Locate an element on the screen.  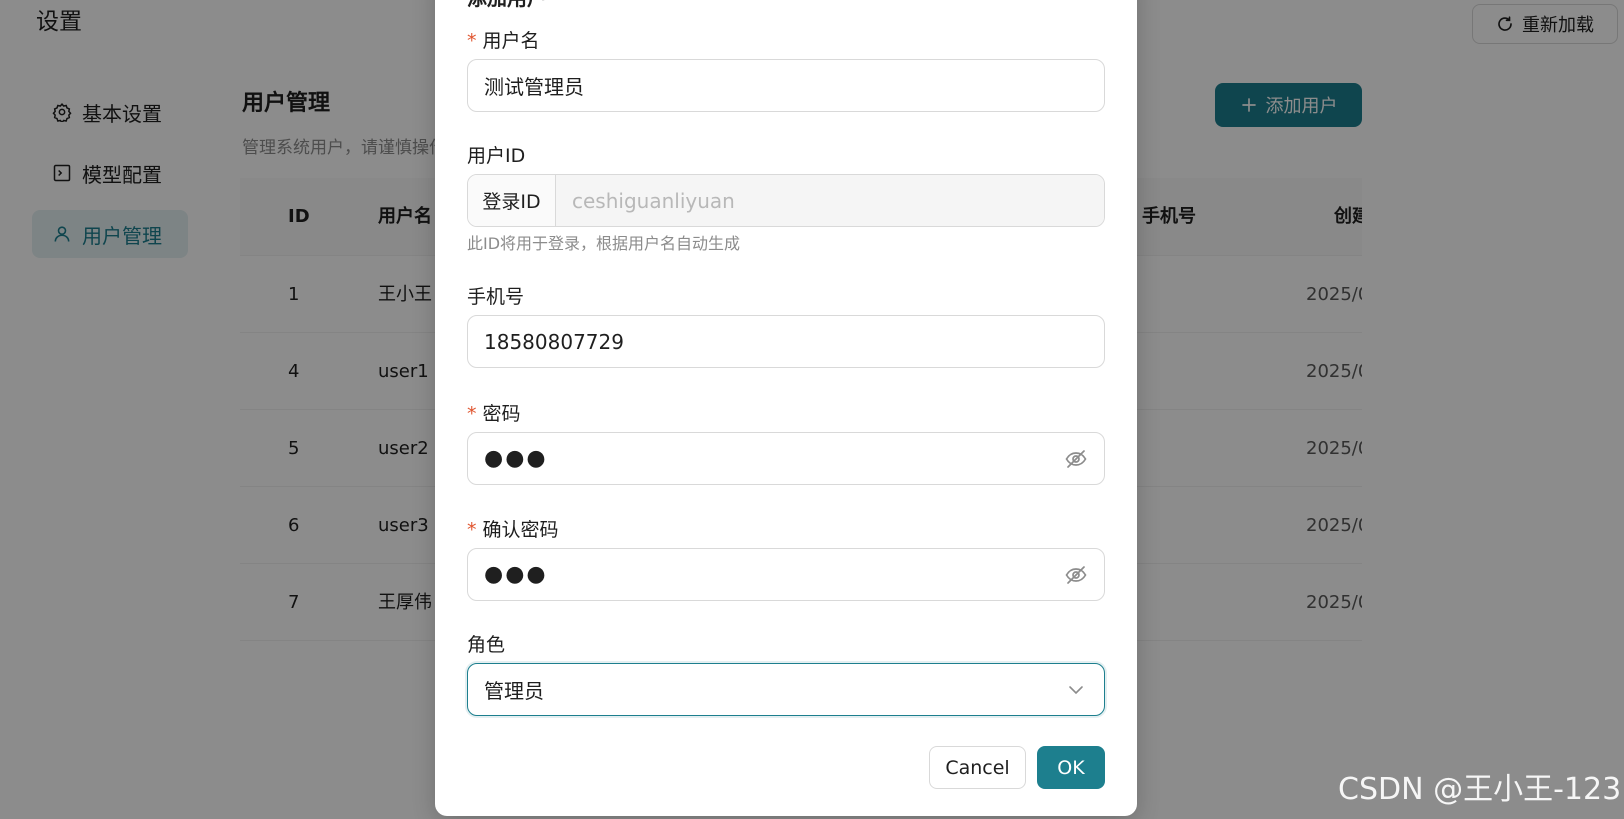
user-id-label: 用户ID is located at coordinates (496, 156).